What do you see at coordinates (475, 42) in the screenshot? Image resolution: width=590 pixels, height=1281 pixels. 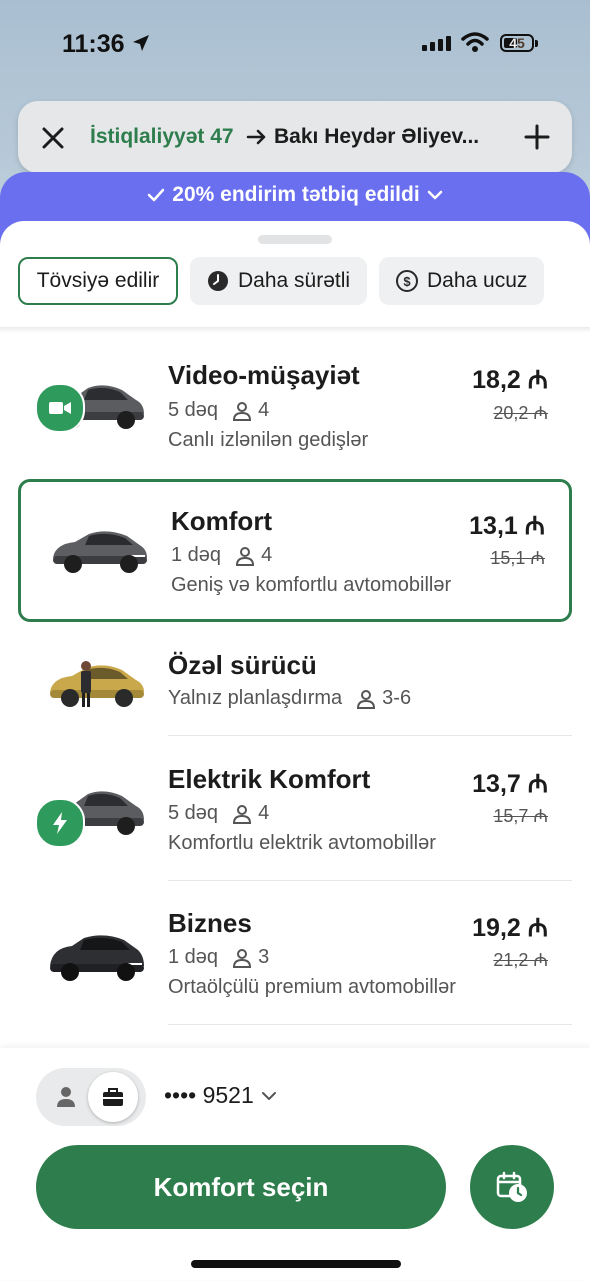 I see `wifi-icon` at bounding box center [475, 42].